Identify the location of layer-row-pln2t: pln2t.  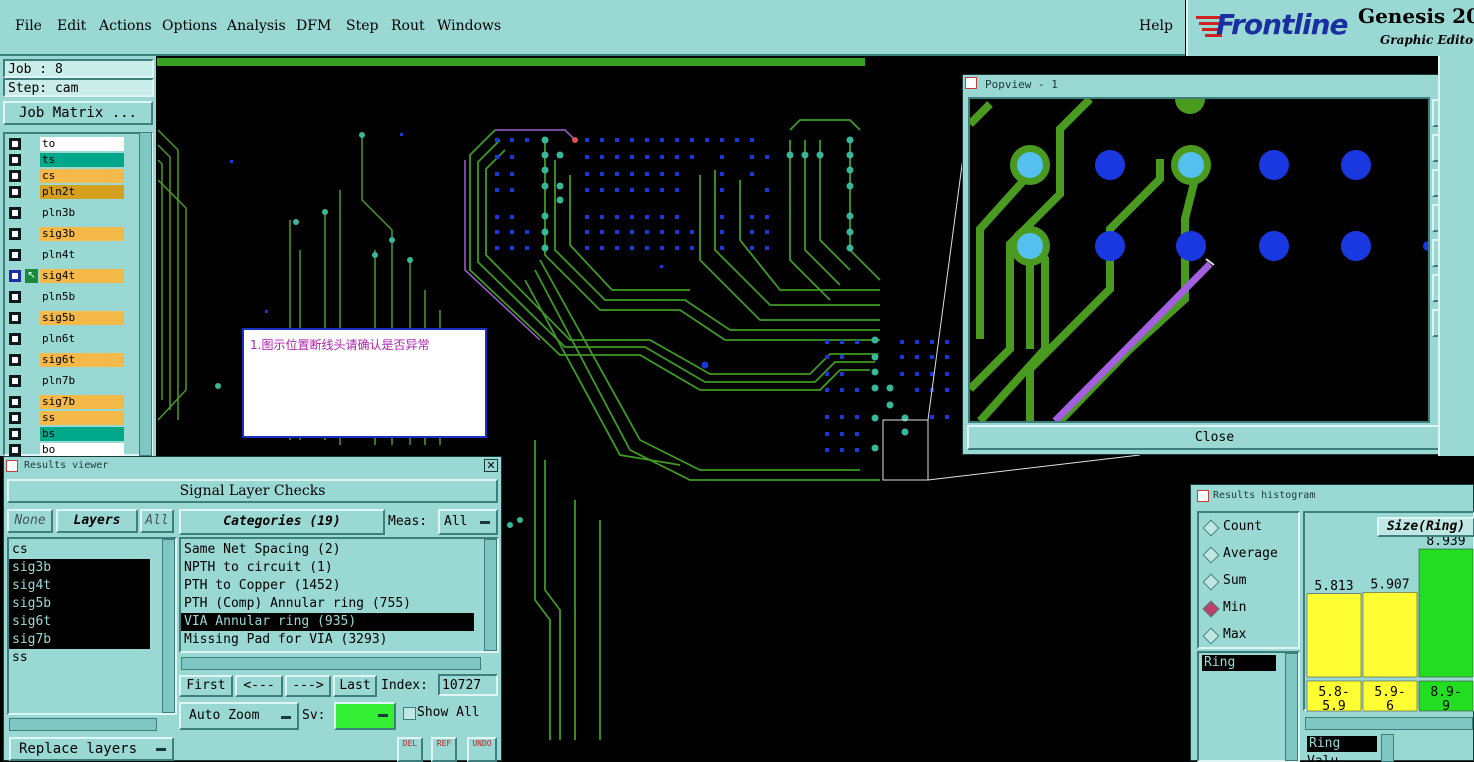
(65, 192).